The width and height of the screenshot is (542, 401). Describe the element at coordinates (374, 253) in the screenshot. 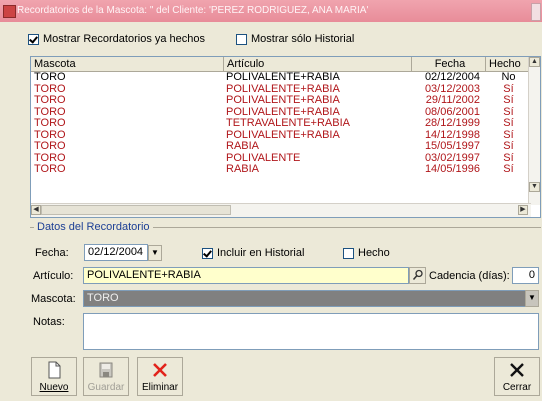

I see `hecho-label: Hecho` at that location.